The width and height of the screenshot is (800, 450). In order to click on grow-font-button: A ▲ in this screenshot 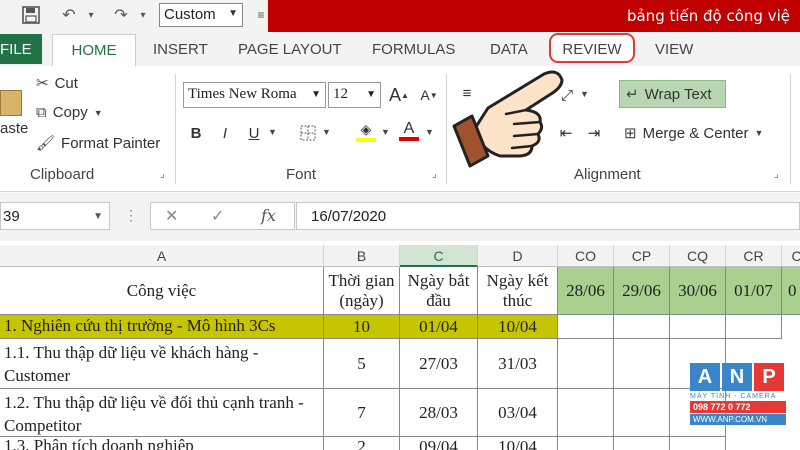, I will do `click(399, 95)`.